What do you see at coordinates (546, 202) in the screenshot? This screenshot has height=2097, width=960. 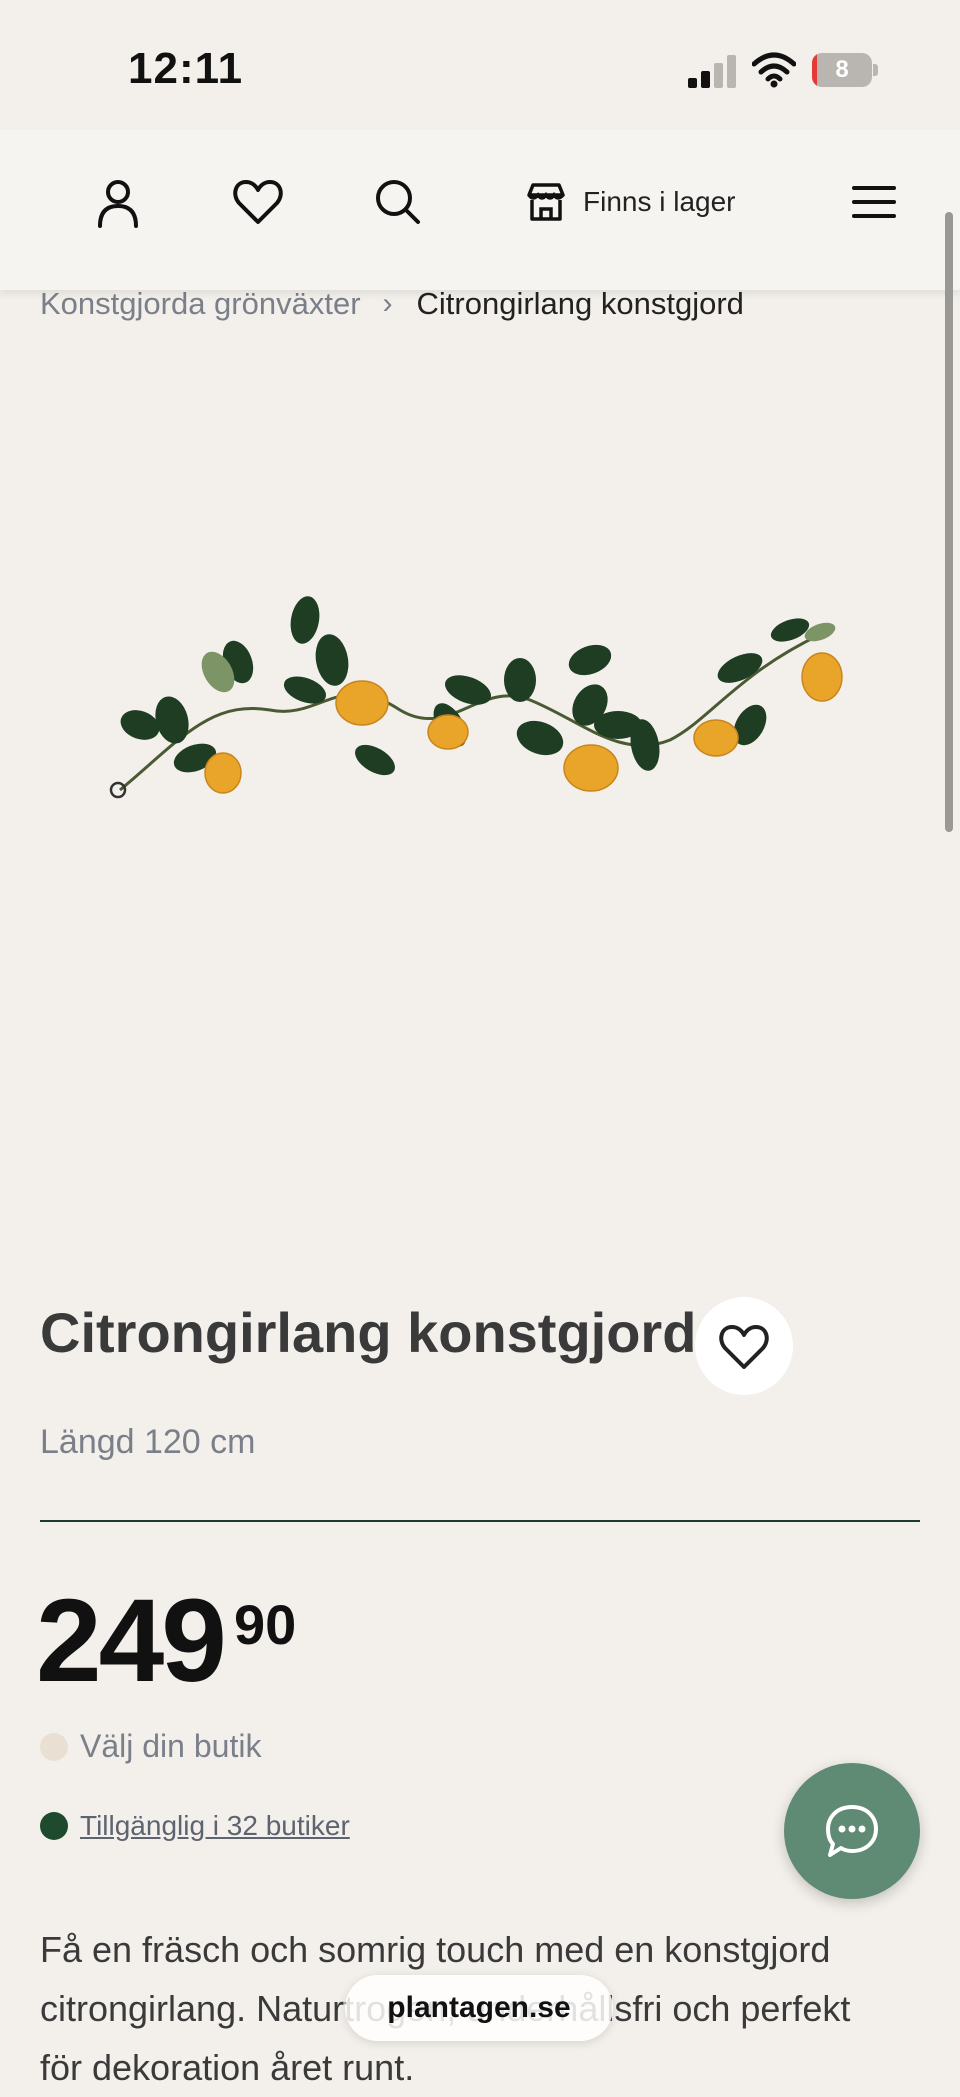 I see `store-icon` at bounding box center [546, 202].